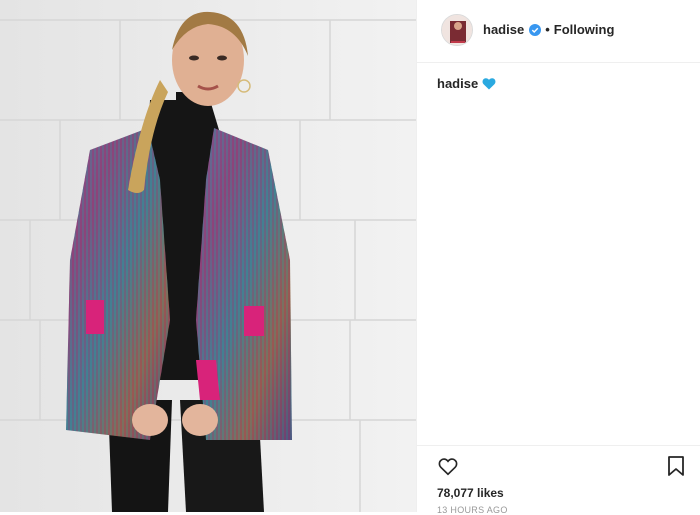 The image size is (700, 515). I want to click on post-timestamp: 13 HOURS AGO, so click(472, 510).